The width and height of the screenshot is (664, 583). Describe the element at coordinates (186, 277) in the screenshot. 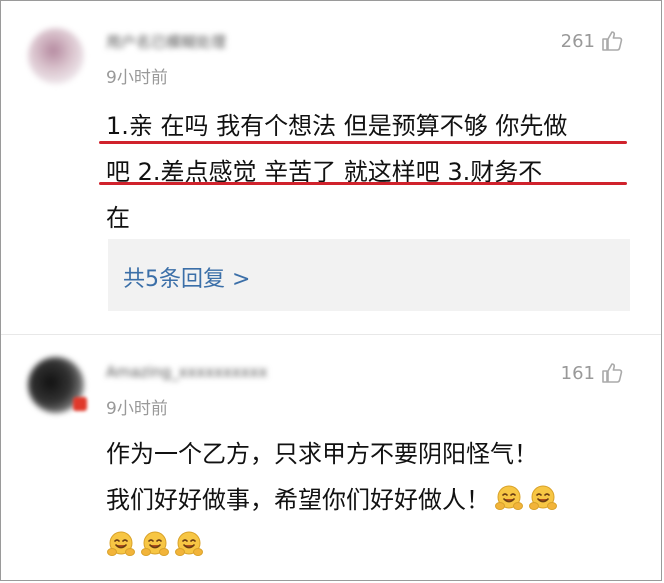

I see `view-replies-link: 共5条回复 >` at that location.